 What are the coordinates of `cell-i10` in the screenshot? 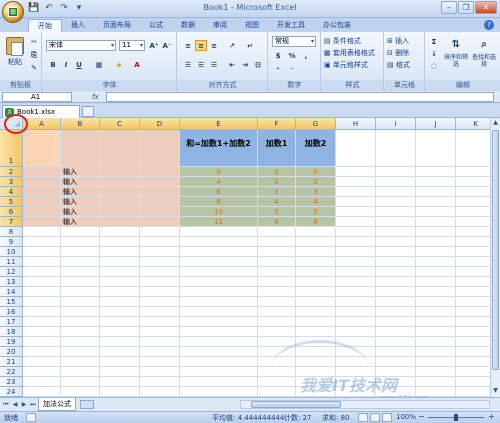 It's located at (396, 252).